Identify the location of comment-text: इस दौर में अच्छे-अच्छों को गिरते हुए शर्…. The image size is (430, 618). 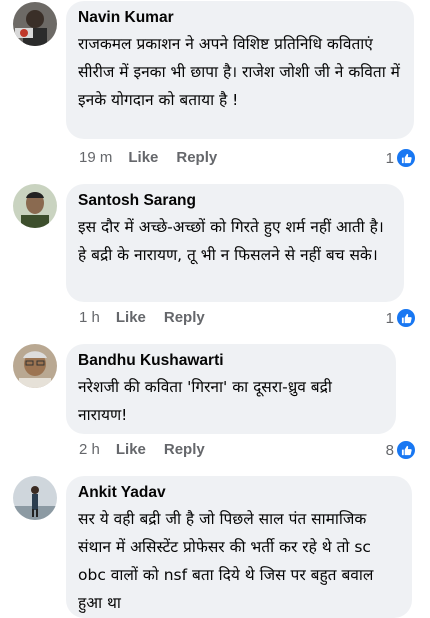
(231, 241).